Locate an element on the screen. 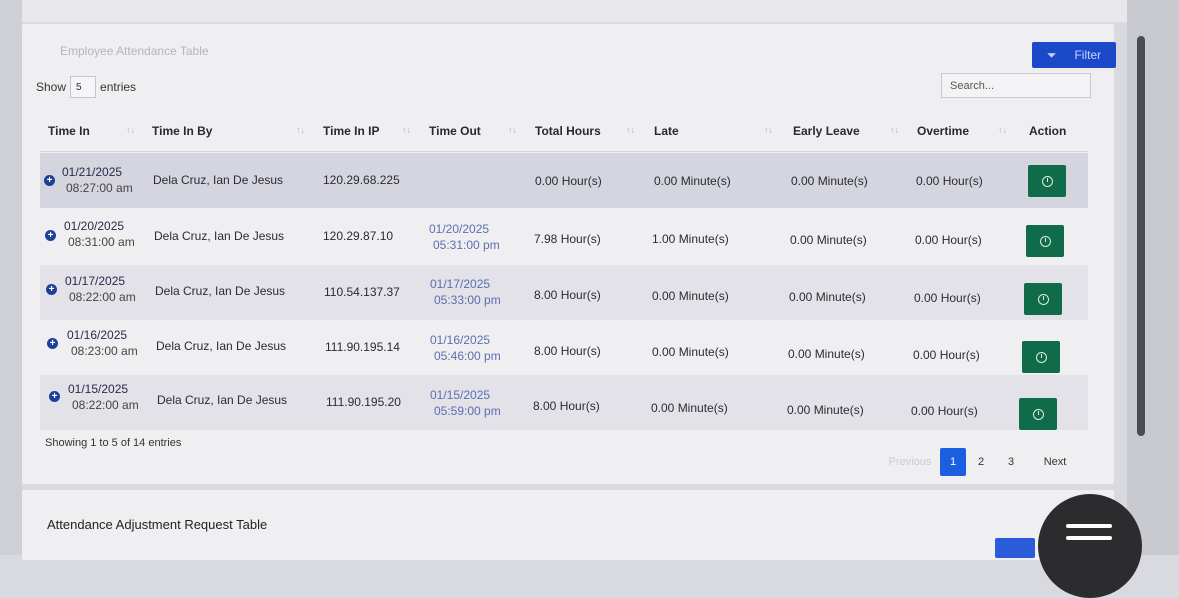  time-in-cell: 01/20/2025 08:31:00 am is located at coordinates (99, 234).